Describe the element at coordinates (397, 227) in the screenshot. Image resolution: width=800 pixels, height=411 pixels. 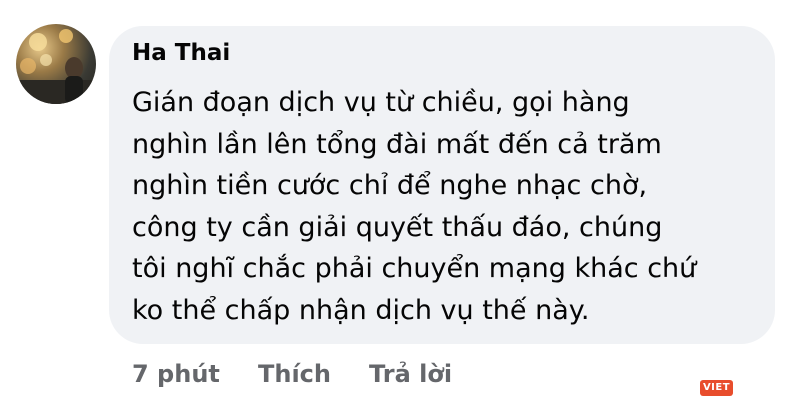
I see `comment-line: công ty cần giải quyết thấu đáo, chúng` at that location.